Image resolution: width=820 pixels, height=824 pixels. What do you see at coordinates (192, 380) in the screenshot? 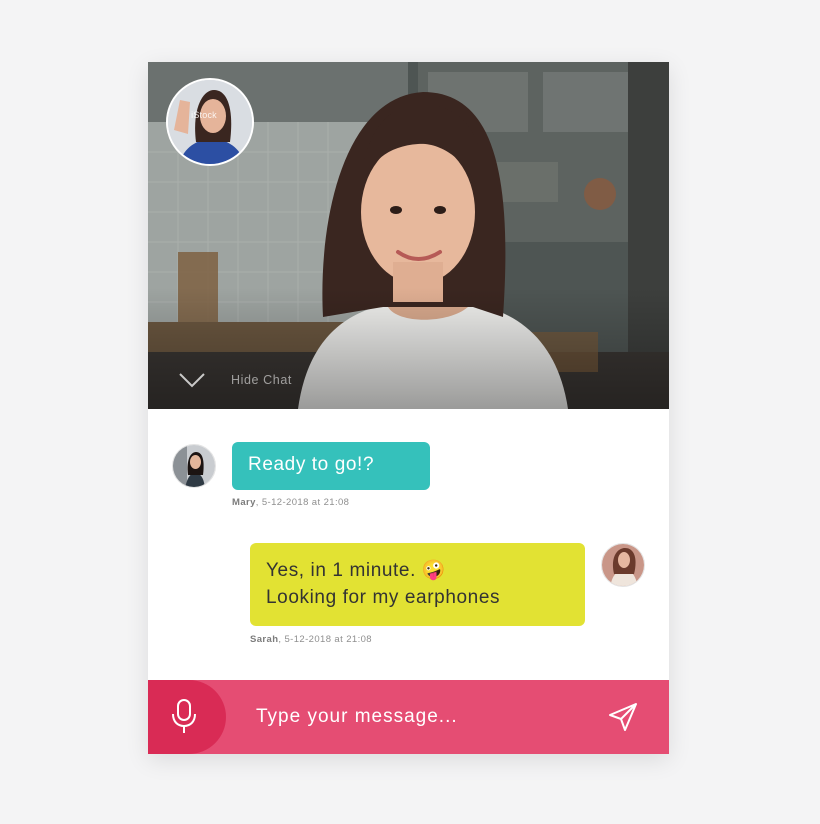
I see `chevron-down-icon` at bounding box center [192, 380].